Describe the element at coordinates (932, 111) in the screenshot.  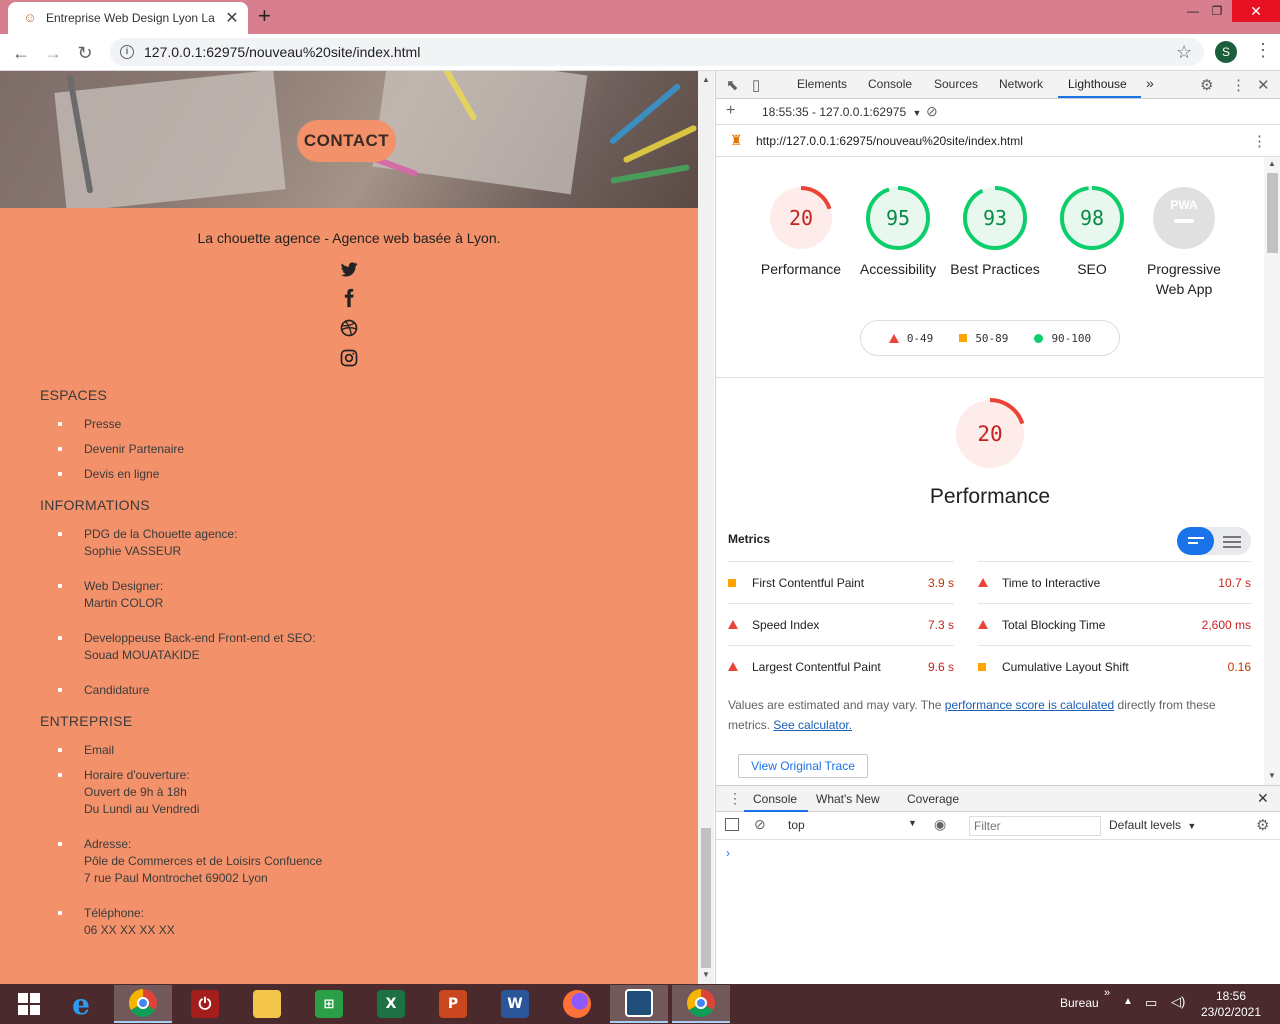
I see `clear-reports-icon: ⊘` at that location.